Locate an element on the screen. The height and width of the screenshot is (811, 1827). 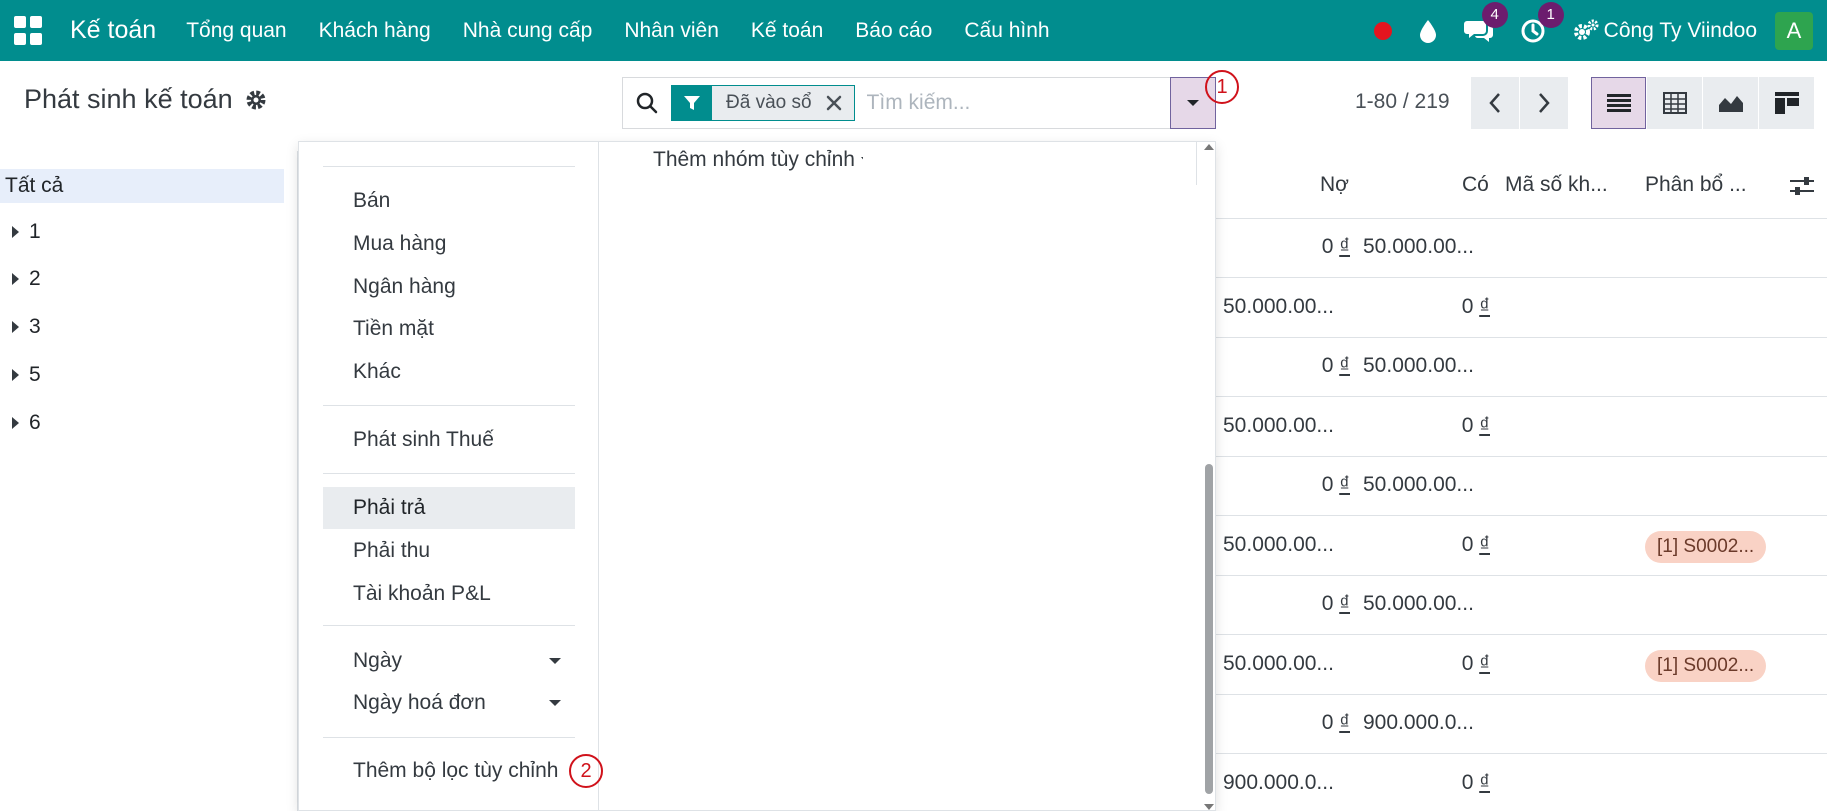
side-panel-item: 1 is located at coordinates (26, 232).